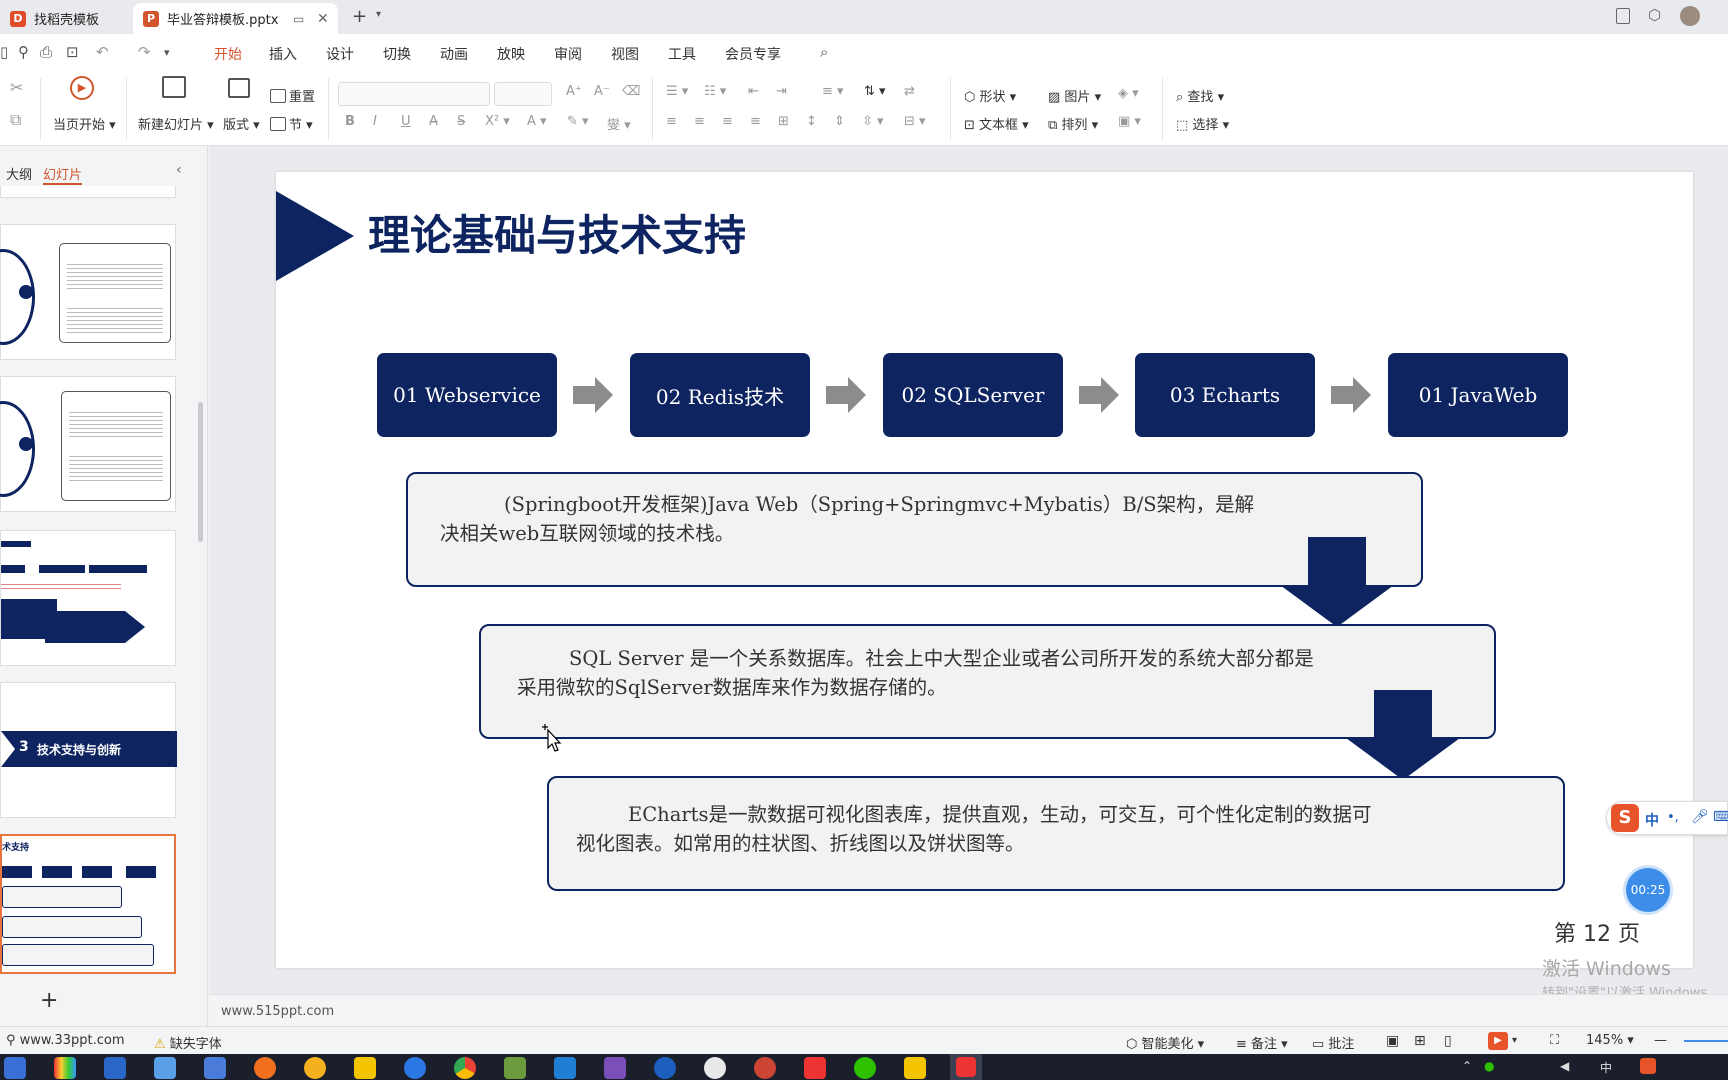 This screenshot has width=1728, height=1080. I want to click on find-button: ⌕ 查找 ▾, so click(1200, 95).